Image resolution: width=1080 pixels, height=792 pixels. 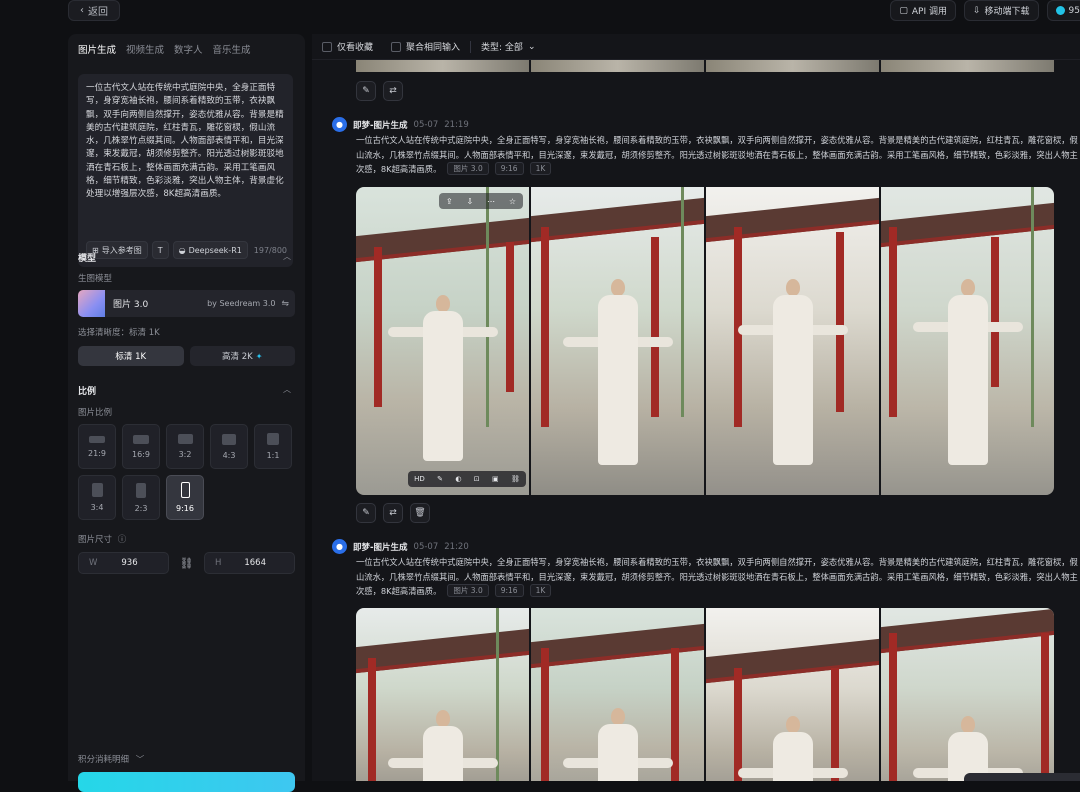 What do you see at coordinates (540, 590) in the screenshot?
I see `resolution-tag: 1K` at bounding box center [540, 590].